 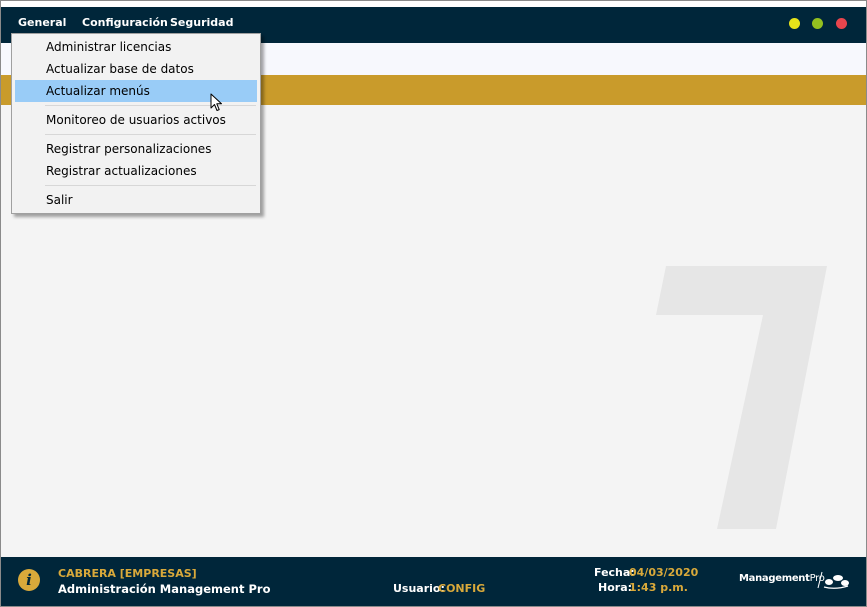 What do you see at coordinates (658, 587) in the screenshot?
I see `time-value: 1:43 p.m.` at bounding box center [658, 587].